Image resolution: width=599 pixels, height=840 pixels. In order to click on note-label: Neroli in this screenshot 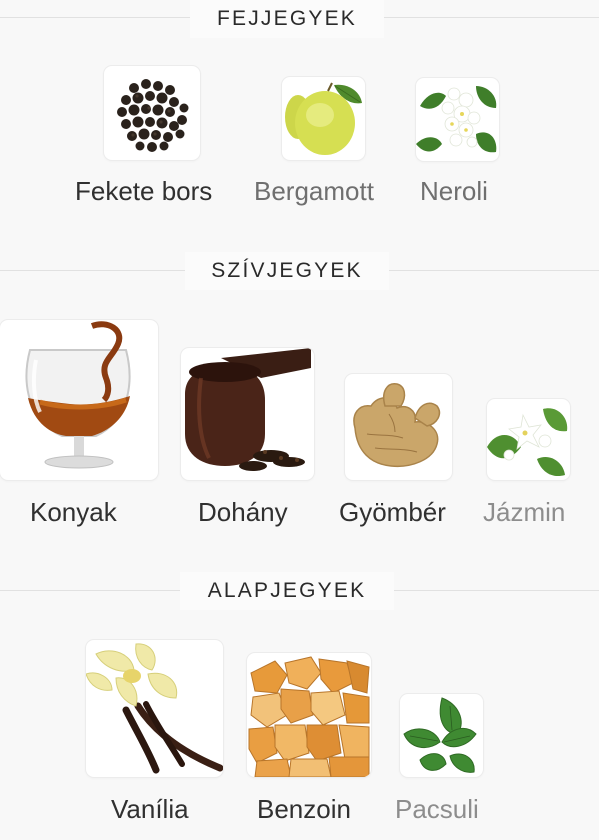, I will do `click(454, 191)`.